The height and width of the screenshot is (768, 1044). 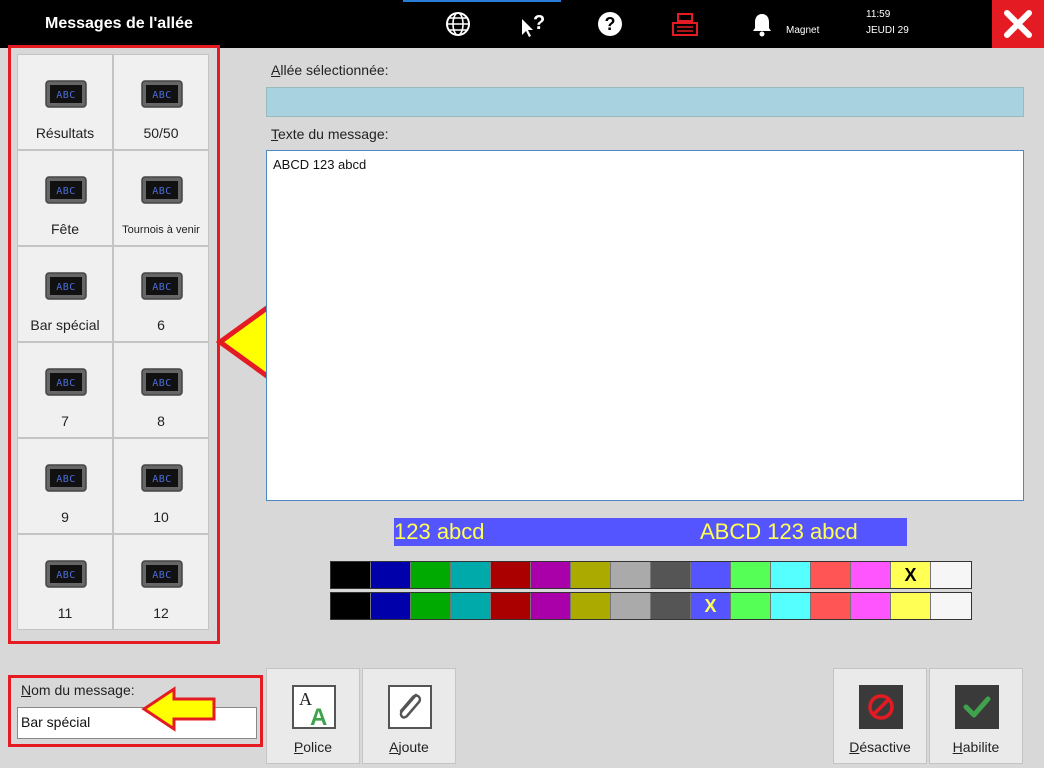 I want to click on habilite-button: Habilite, so click(x=976, y=716).